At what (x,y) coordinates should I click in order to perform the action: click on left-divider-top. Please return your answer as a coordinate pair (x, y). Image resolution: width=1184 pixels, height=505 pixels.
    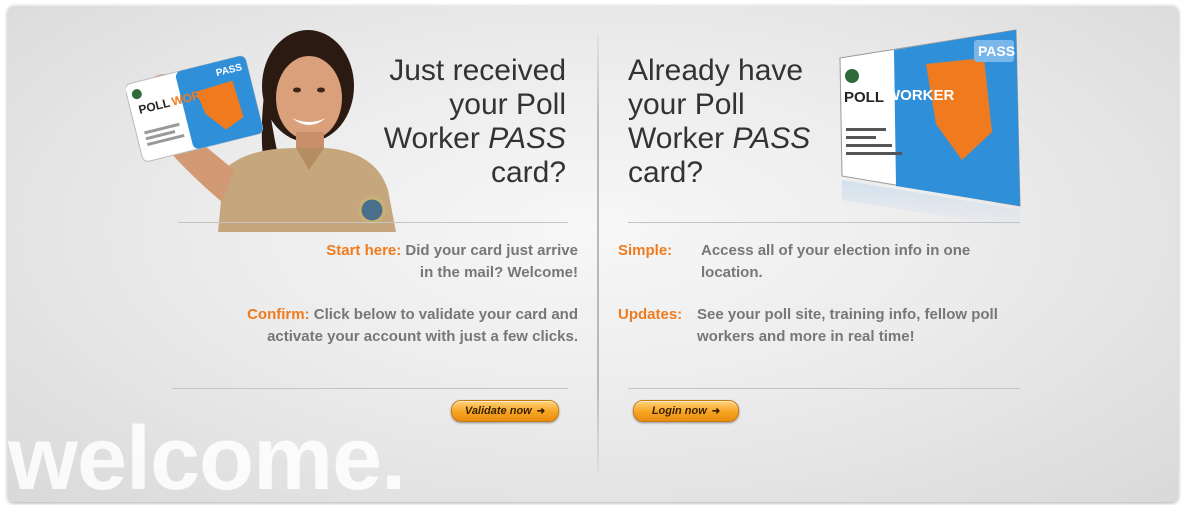
    Looking at the image, I should click on (373, 222).